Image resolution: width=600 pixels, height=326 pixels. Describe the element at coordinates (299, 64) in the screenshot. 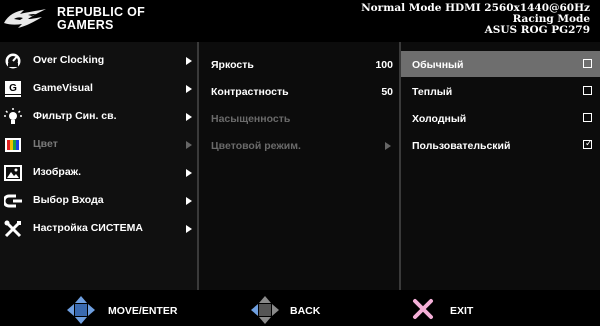

I see `submenu-item-brightness: Яркость 100` at that location.